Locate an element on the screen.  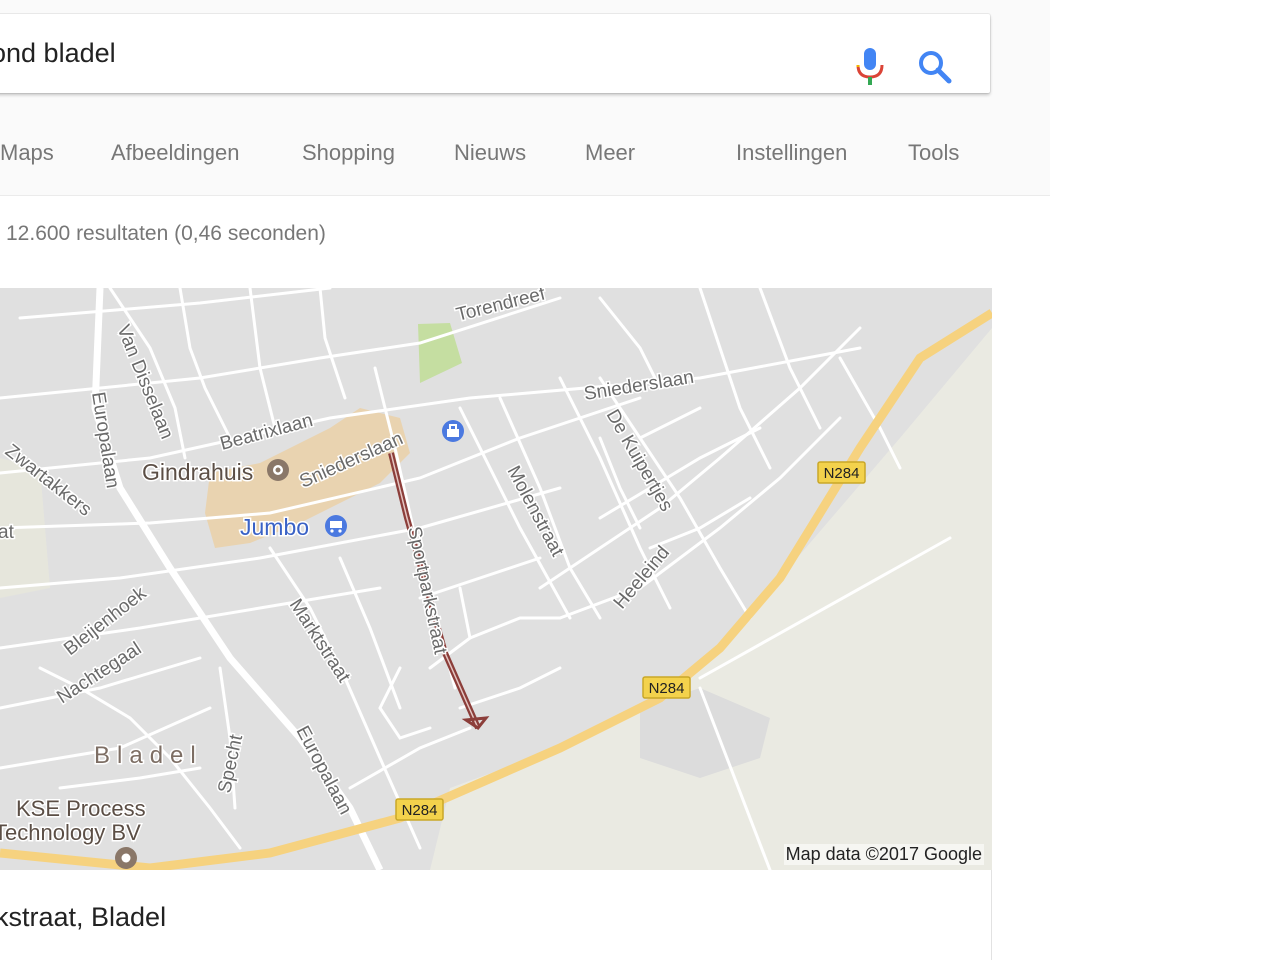
place-label: KSE Process is located at coordinates (81, 808).